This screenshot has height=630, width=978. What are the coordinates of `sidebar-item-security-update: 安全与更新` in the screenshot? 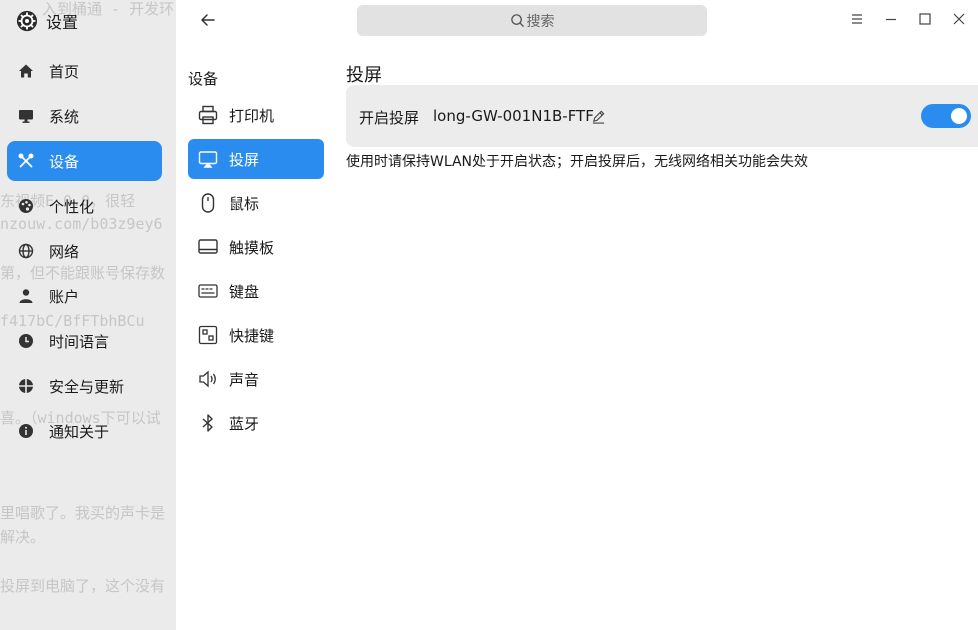 It's located at (84, 386).